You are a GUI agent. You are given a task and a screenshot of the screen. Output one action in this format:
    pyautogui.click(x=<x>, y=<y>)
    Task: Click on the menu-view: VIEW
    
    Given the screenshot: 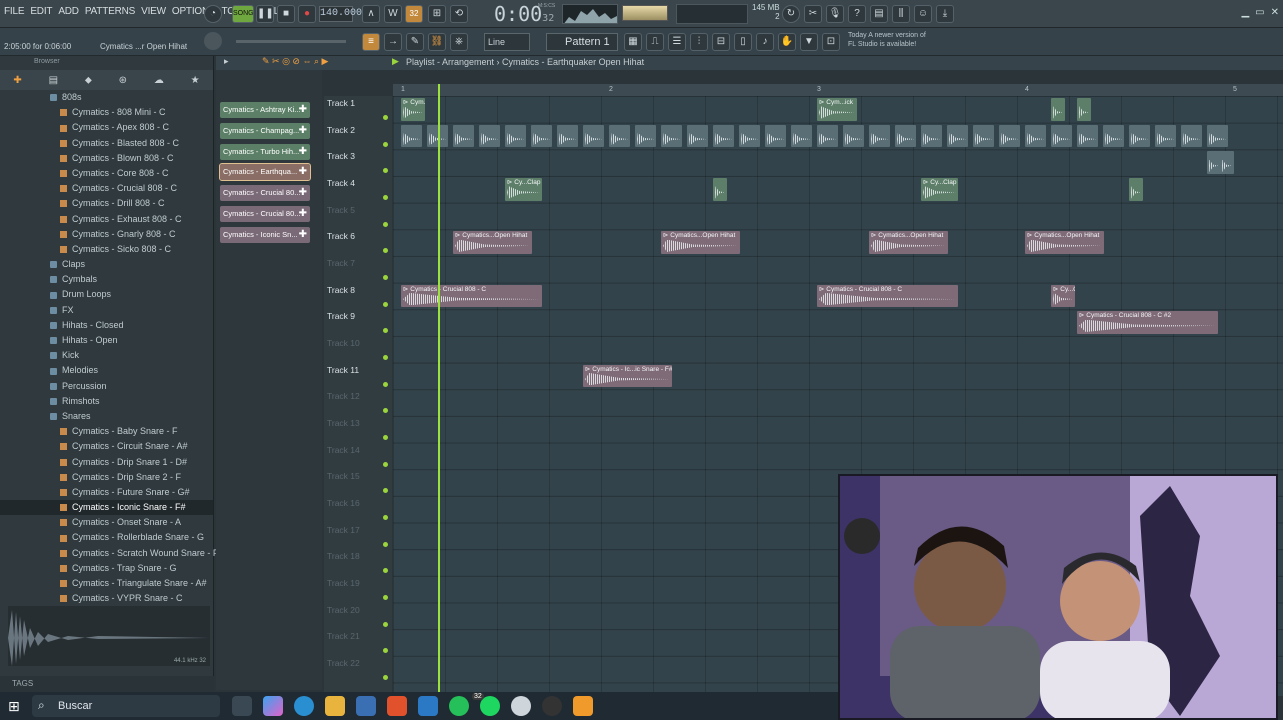 What is the action you would take?
    pyautogui.click(x=153, y=11)
    